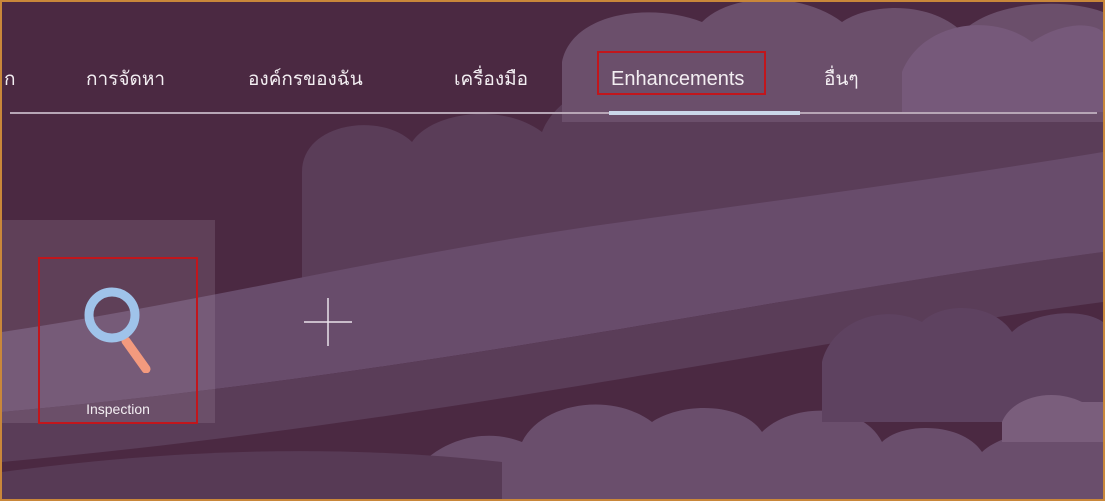 This screenshot has height=501, width=1105. What do you see at coordinates (553, 113) in the screenshot?
I see `nav-divider` at bounding box center [553, 113].